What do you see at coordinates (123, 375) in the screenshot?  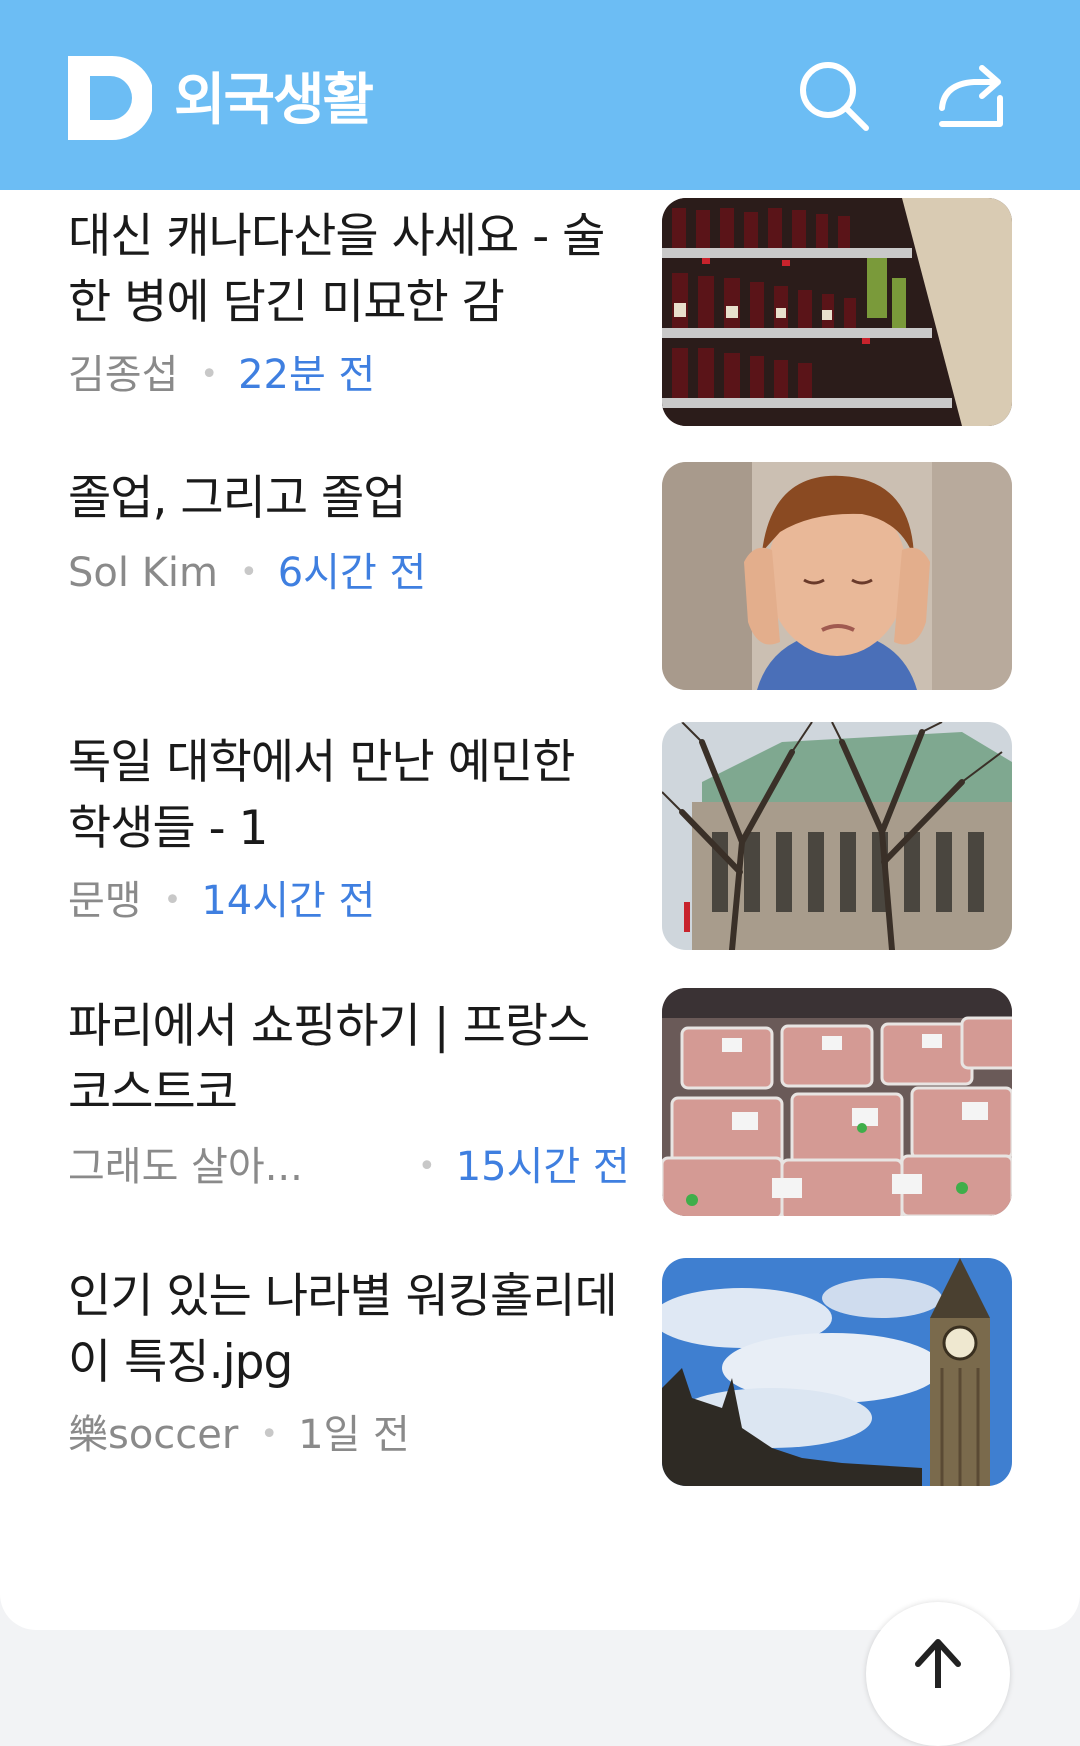 I see `article-author: 김종섭` at bounding box center [123, 375].